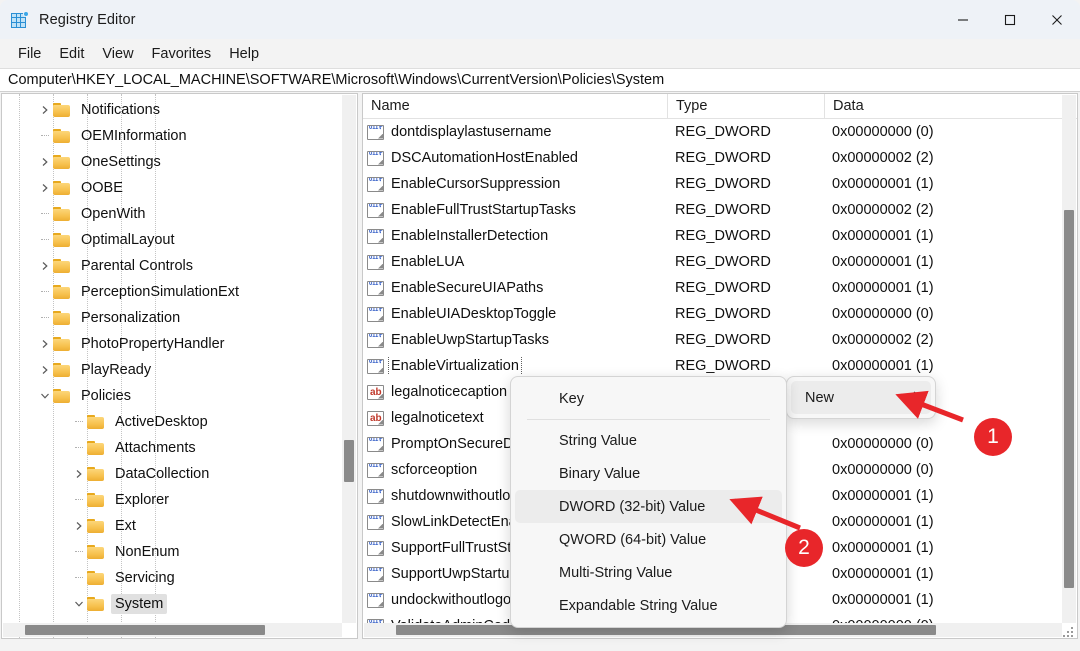  What do you see at coordinates (648, 473) in the screenshot?
I see `submenu-item-binary-value: Binary Value` at bounding box center [648, 473].